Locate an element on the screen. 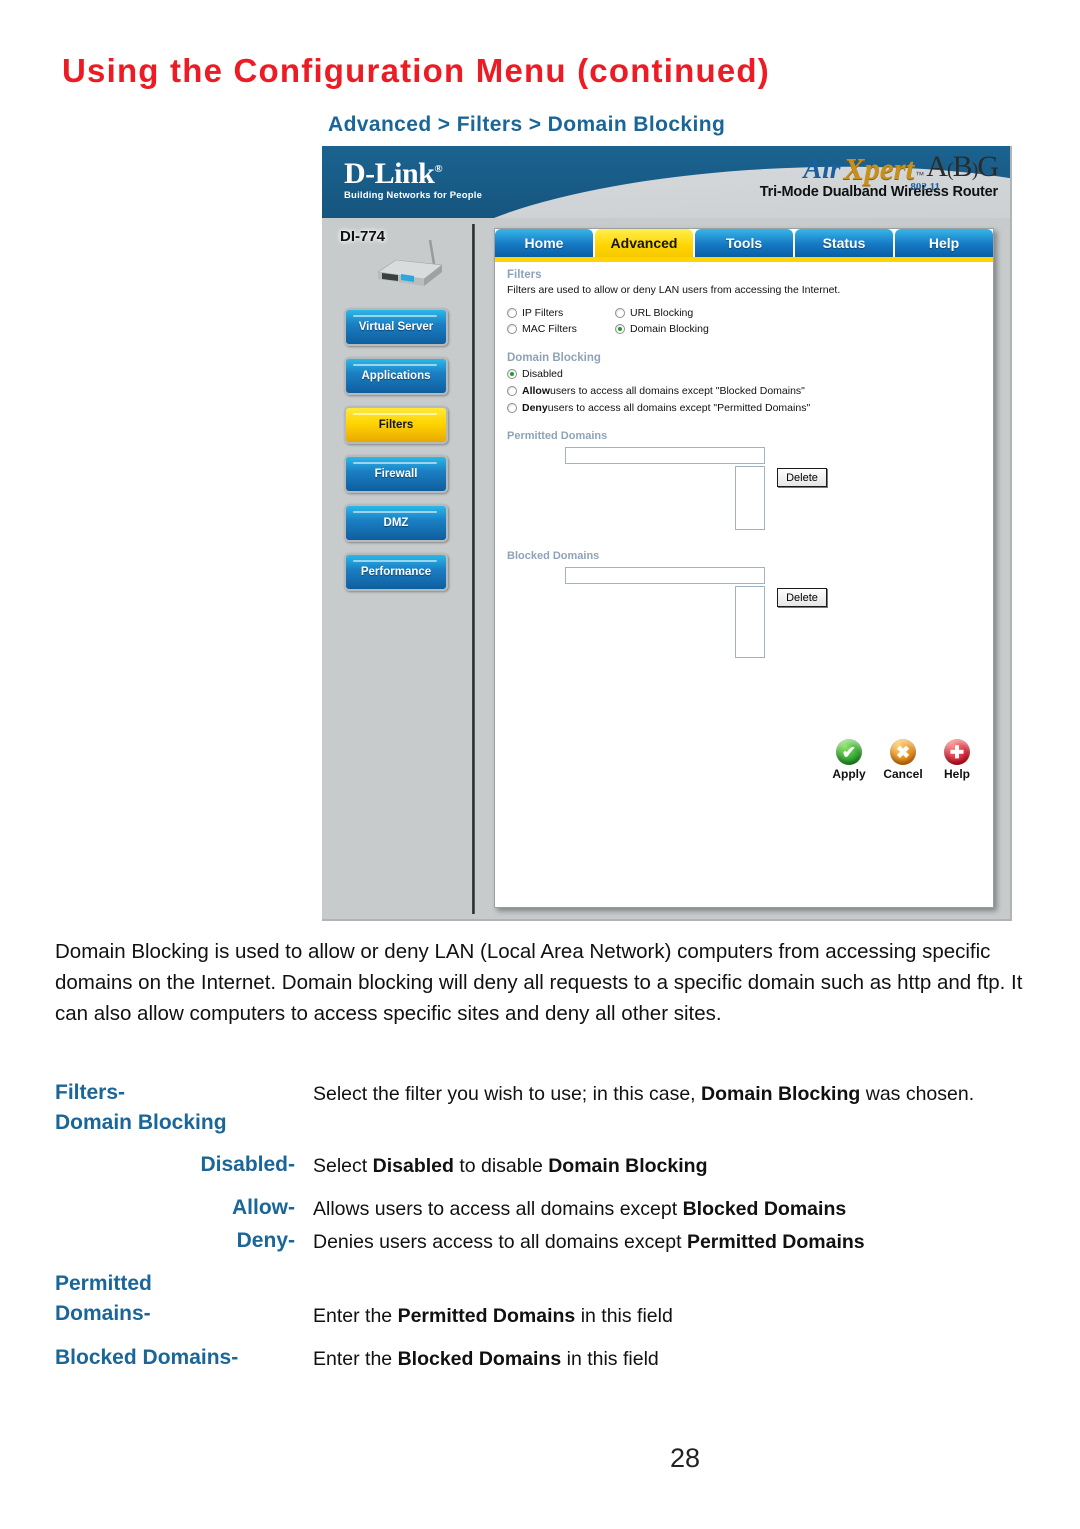 This screenshot has width=1080, height=1529. page-number: 28 is located at coordinates (685, 1458).